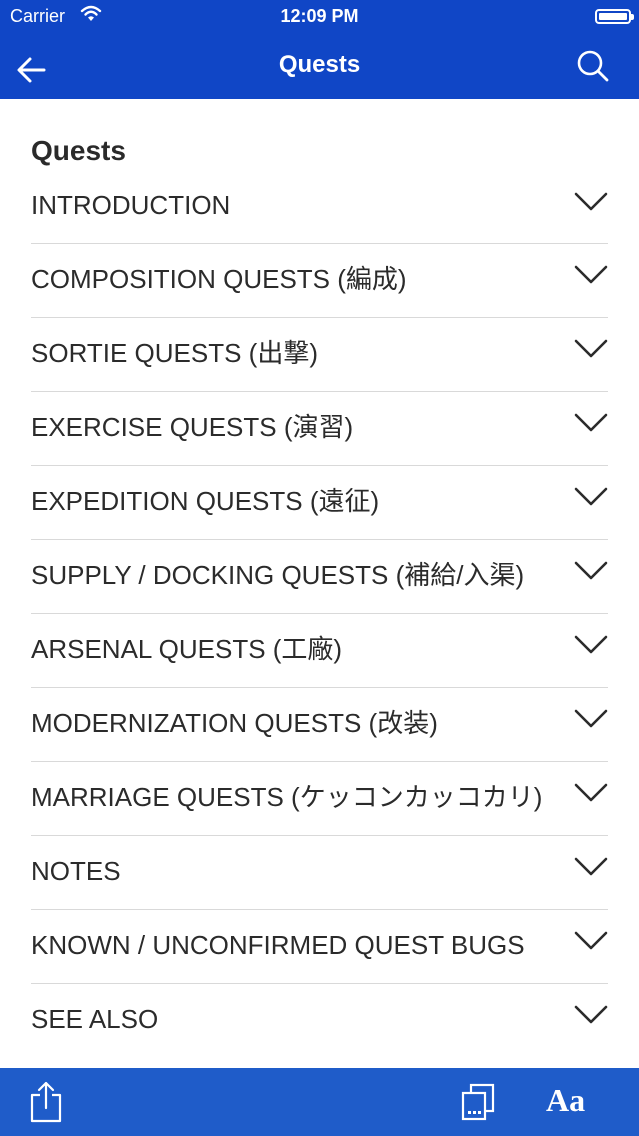 This screenshot has width=639, height=1136. I want to click on page-title: Quests, so click(78, 150).